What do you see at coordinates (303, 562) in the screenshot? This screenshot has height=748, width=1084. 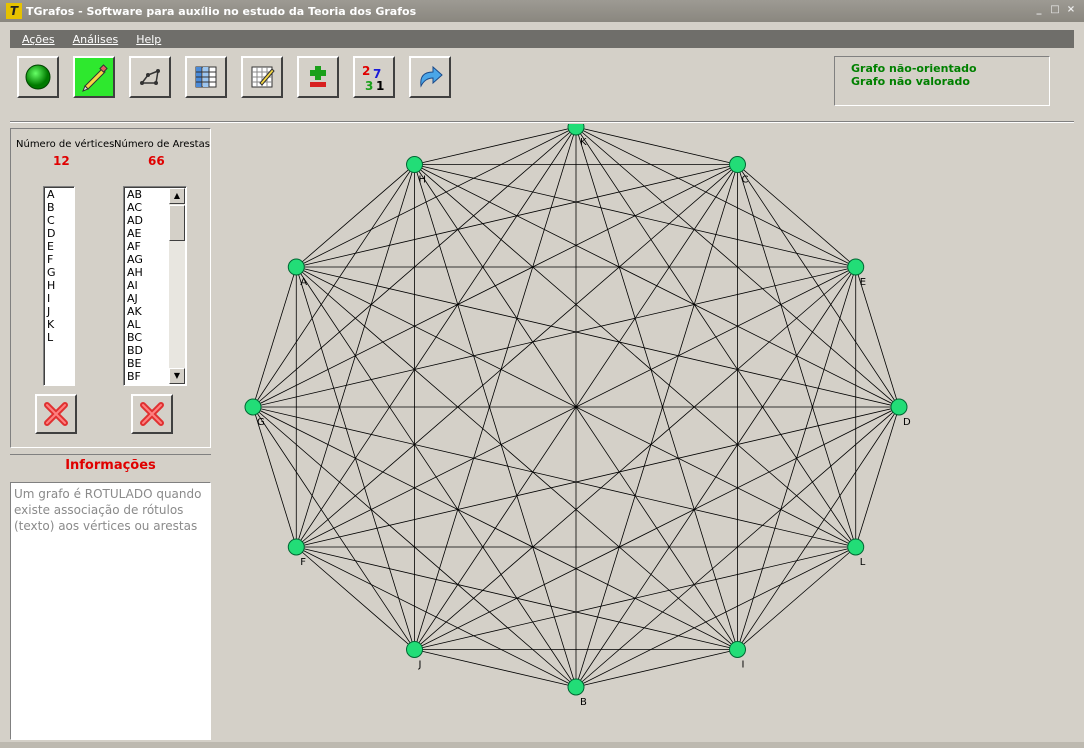 I see `graph-vertex-label: F` at bounding box center [303, 562].